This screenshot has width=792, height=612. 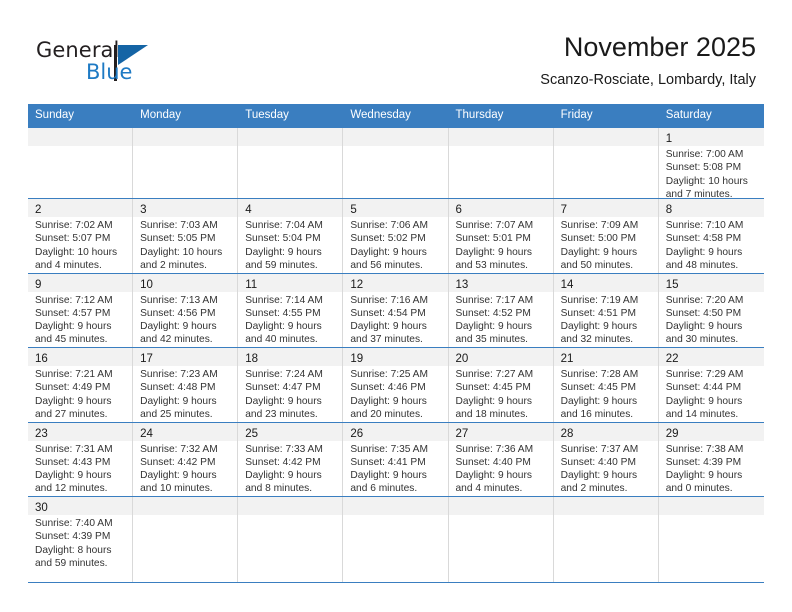 I want to click on day-number: 1, so click(x=669, y=139).